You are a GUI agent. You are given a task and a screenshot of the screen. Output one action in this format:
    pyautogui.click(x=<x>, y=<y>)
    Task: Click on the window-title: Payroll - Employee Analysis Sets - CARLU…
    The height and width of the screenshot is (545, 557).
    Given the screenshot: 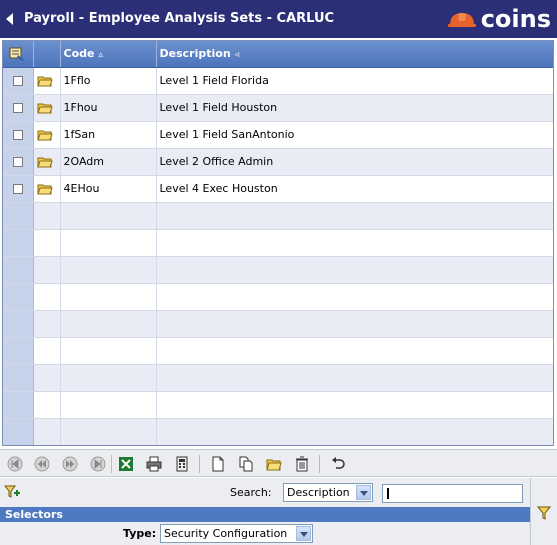 What is the action you would take?
    pyautogui.click(x=179, y=18)
    